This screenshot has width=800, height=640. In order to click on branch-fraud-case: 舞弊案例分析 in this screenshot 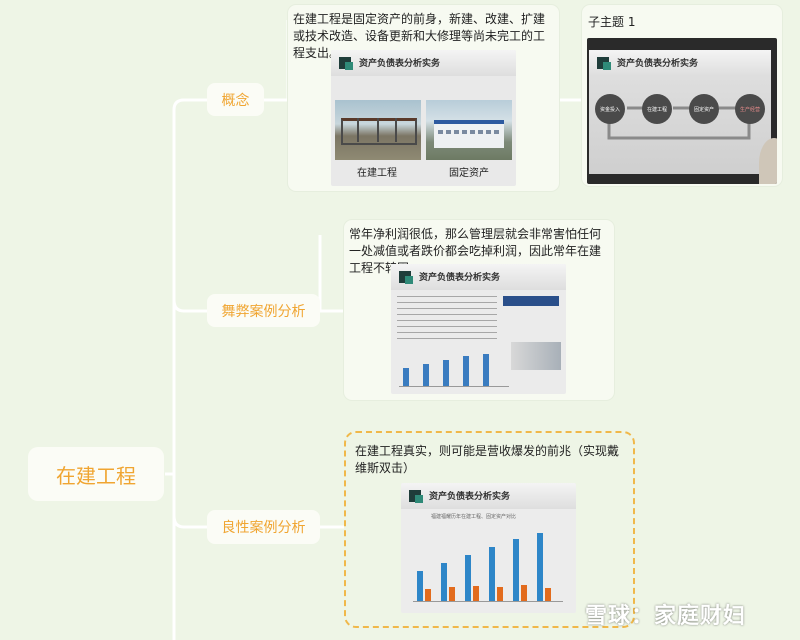, I will do `click(263, 310)`.